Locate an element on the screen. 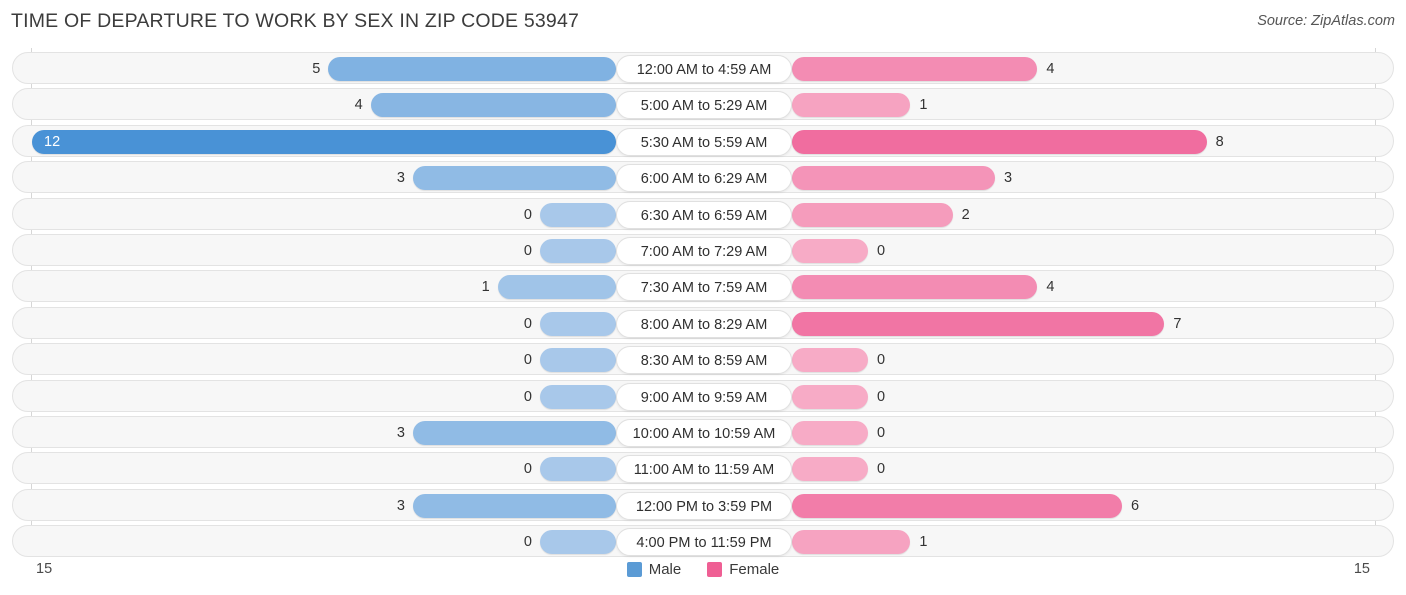 Image resolution: width=1406 pixels, height=595 pixels. category-label: 4:00 PM to 11:59 PM is located at coordinates (704, 542).